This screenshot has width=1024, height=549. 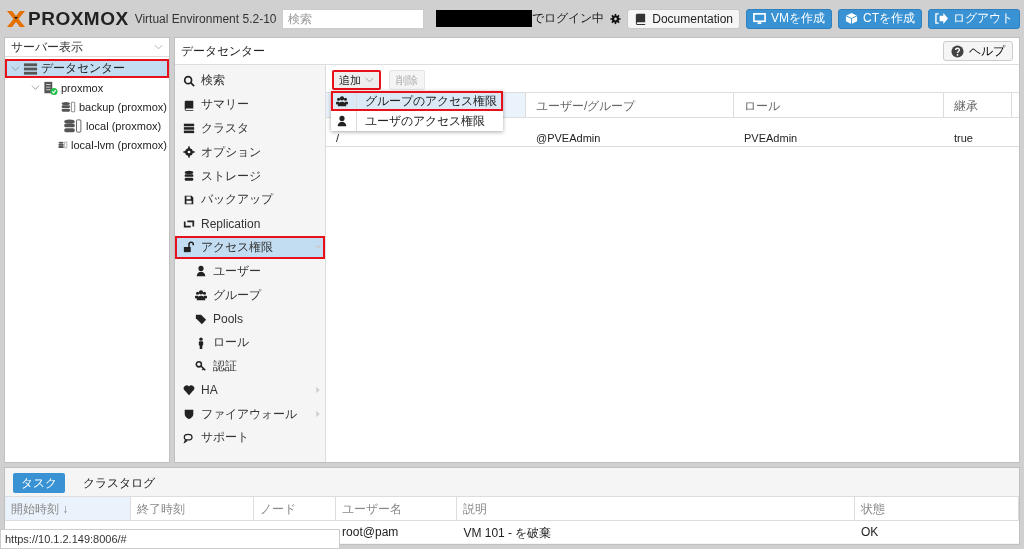 What do you see at coordinates (87, 106) in the screenshot?
I see `tree-item: backup (proxmox)` at bounding box center [87, 106].